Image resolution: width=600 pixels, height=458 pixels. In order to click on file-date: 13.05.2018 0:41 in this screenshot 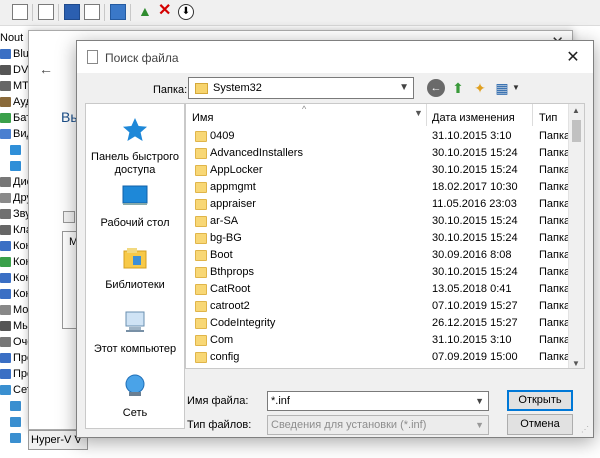, I will do `click(472, 289)`.